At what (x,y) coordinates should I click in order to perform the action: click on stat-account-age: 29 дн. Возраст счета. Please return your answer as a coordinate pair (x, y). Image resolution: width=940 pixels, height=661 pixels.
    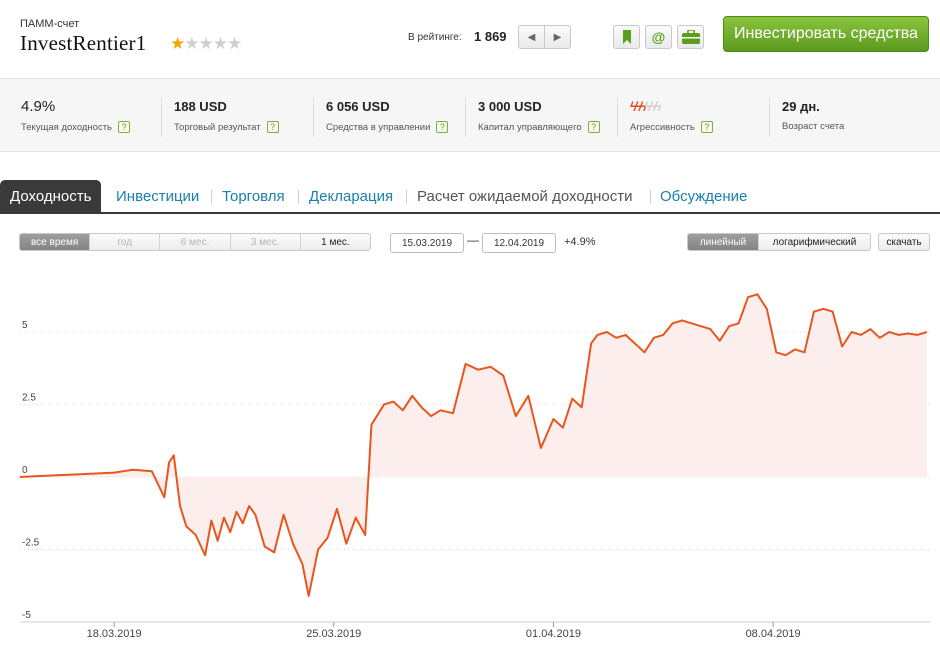
    Looking at the image, I should click on (806, 117).